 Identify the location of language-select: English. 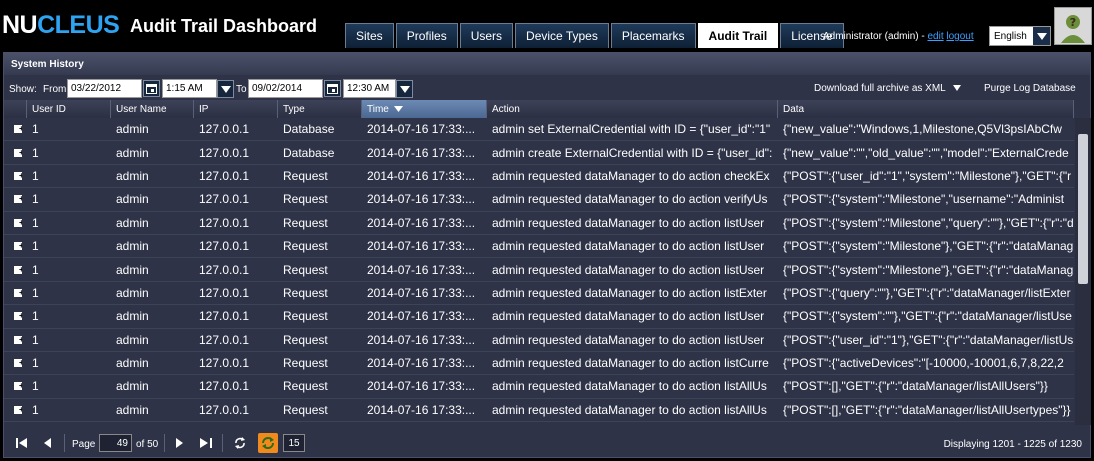
(1020, 36).